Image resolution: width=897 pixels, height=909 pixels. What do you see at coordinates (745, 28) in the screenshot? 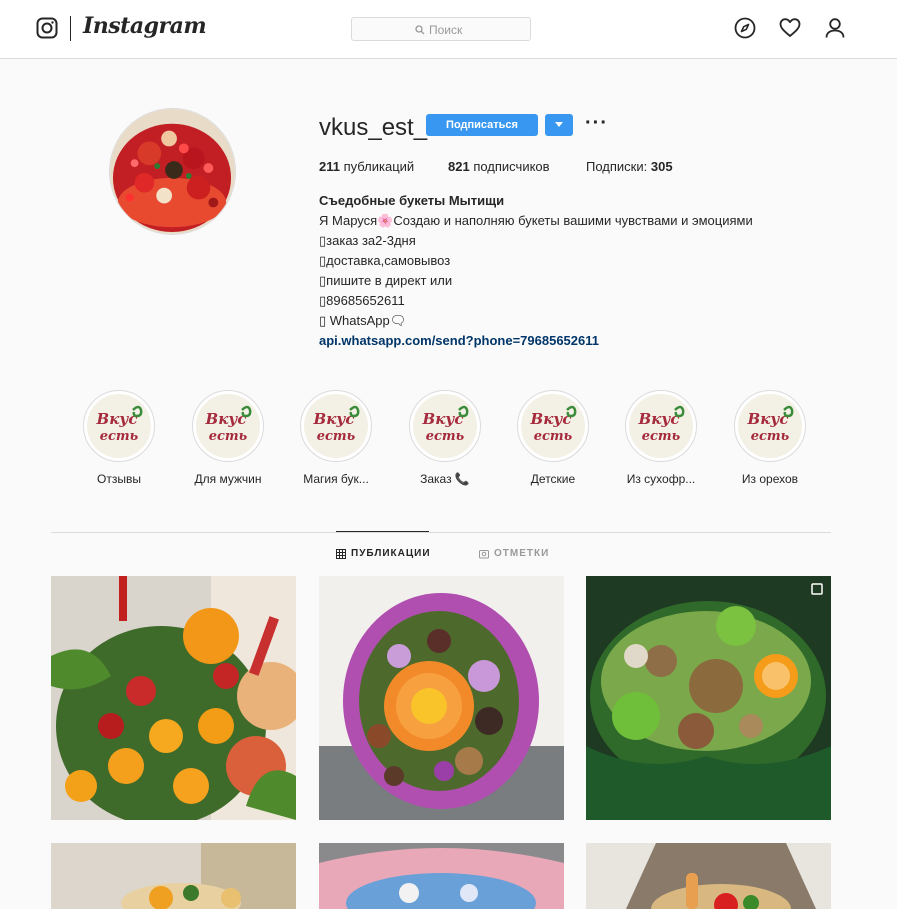
I see `explore-icon` at bounding box center [745, 28].